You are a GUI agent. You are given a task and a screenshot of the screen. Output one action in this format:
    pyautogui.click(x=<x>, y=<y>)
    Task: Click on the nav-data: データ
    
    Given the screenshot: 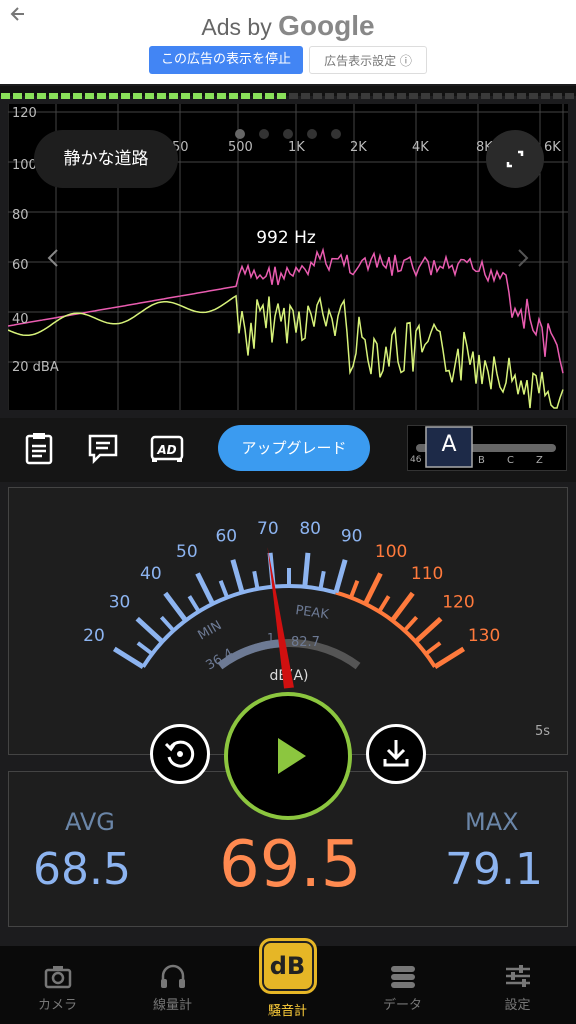 What is the action you would take?
    pyautogui.click(x=402, y=987)
    